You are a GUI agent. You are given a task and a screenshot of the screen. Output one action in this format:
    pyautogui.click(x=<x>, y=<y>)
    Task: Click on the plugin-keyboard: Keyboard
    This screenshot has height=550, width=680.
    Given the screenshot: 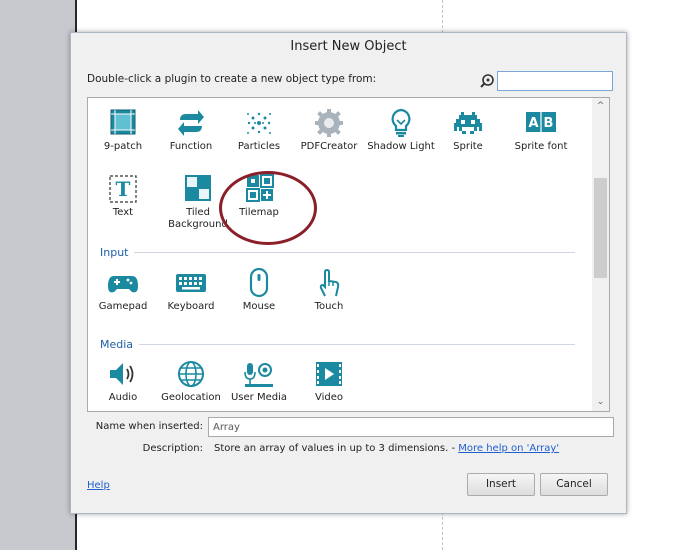 What is the action you would take?
    pyautogui.click(x=191, y=290)
    